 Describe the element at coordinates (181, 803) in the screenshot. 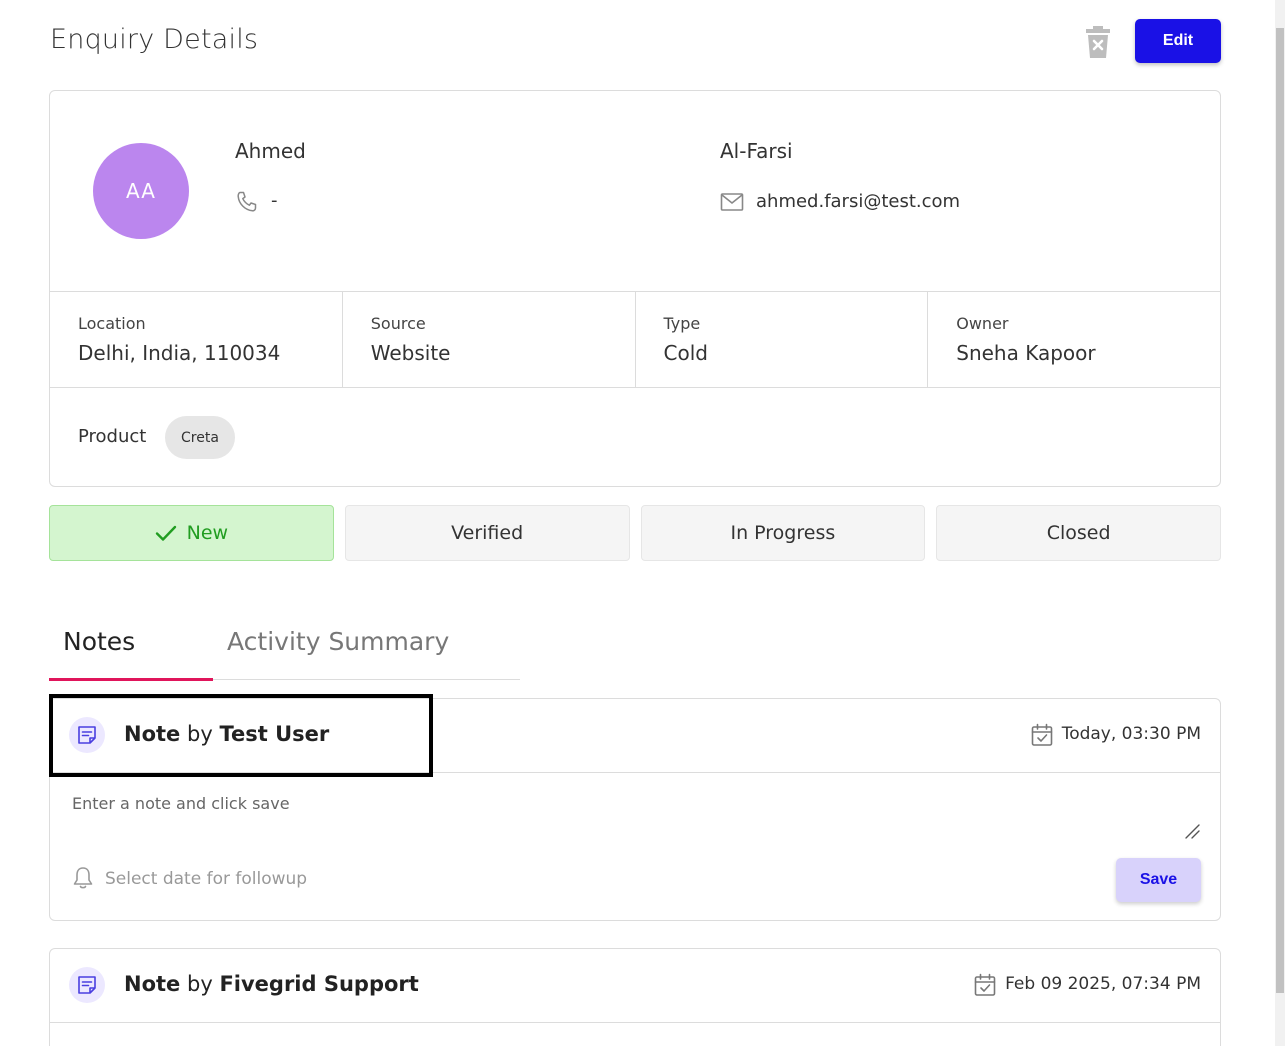

I see `note-textarea: Enter a note and click save` at that location.